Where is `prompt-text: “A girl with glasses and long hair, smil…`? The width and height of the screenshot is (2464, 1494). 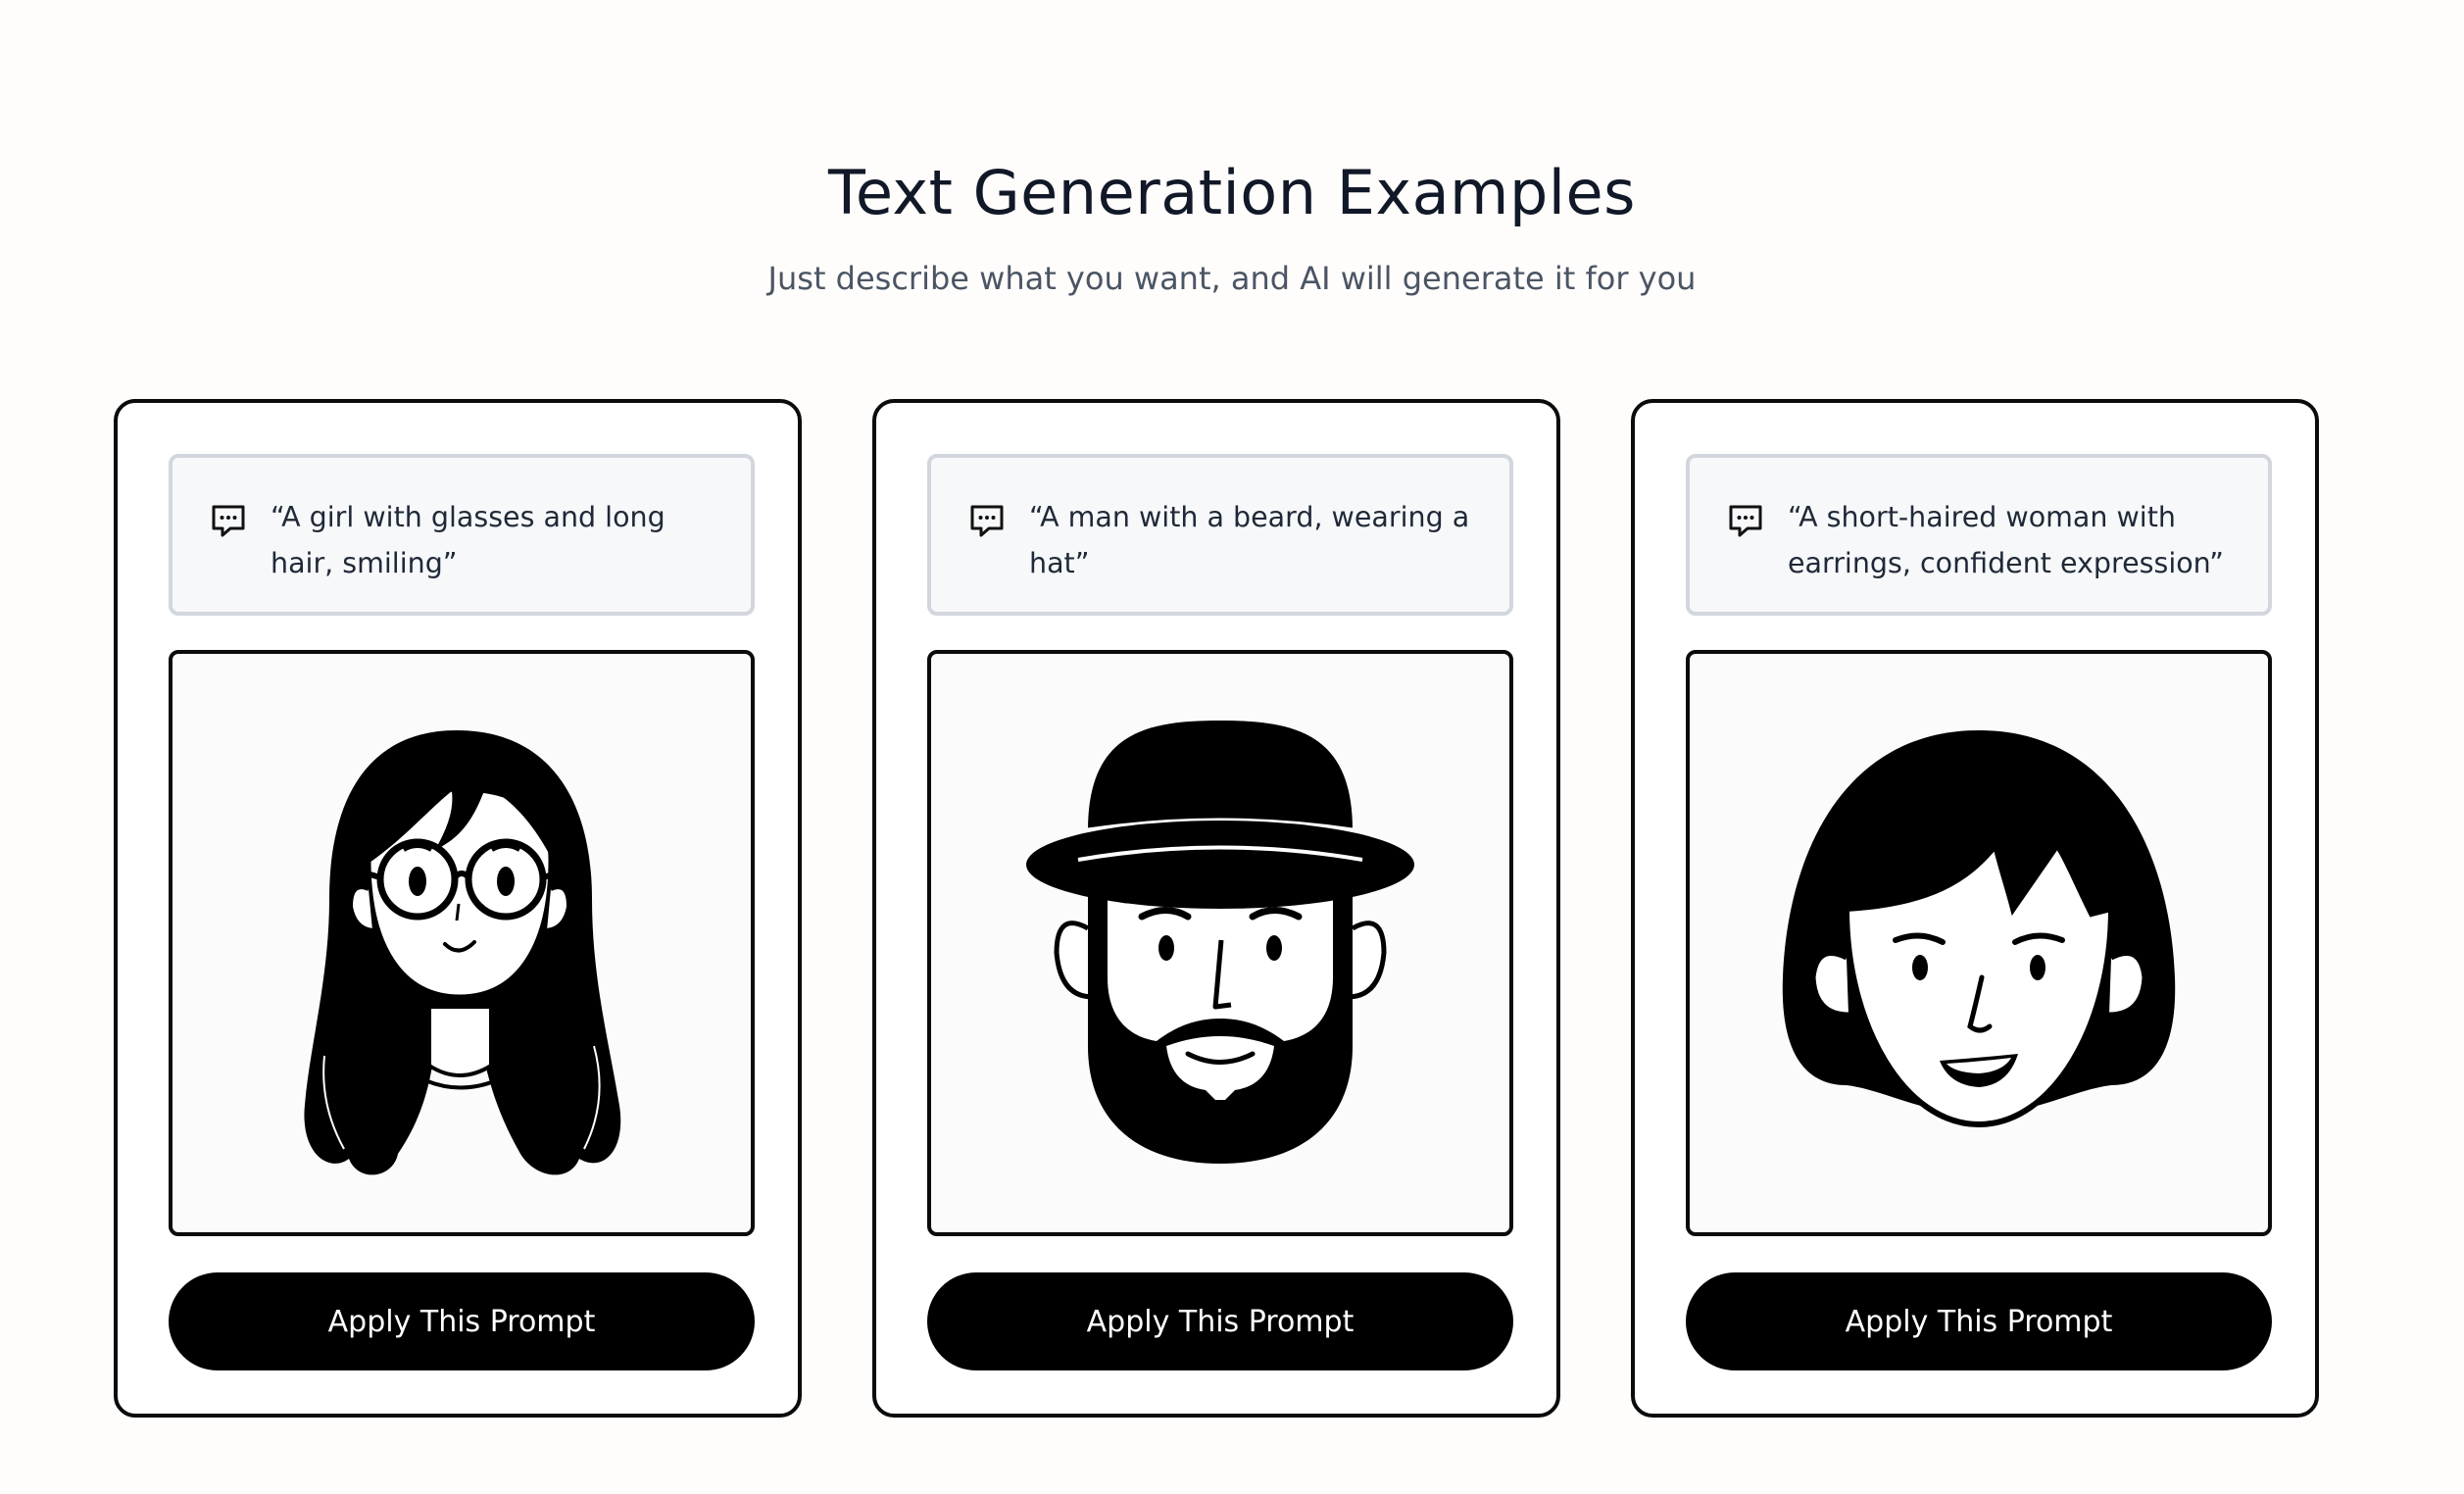 prompt-text: “A girl with glasses and long hair, smil… is located at coordinates (468, 540).